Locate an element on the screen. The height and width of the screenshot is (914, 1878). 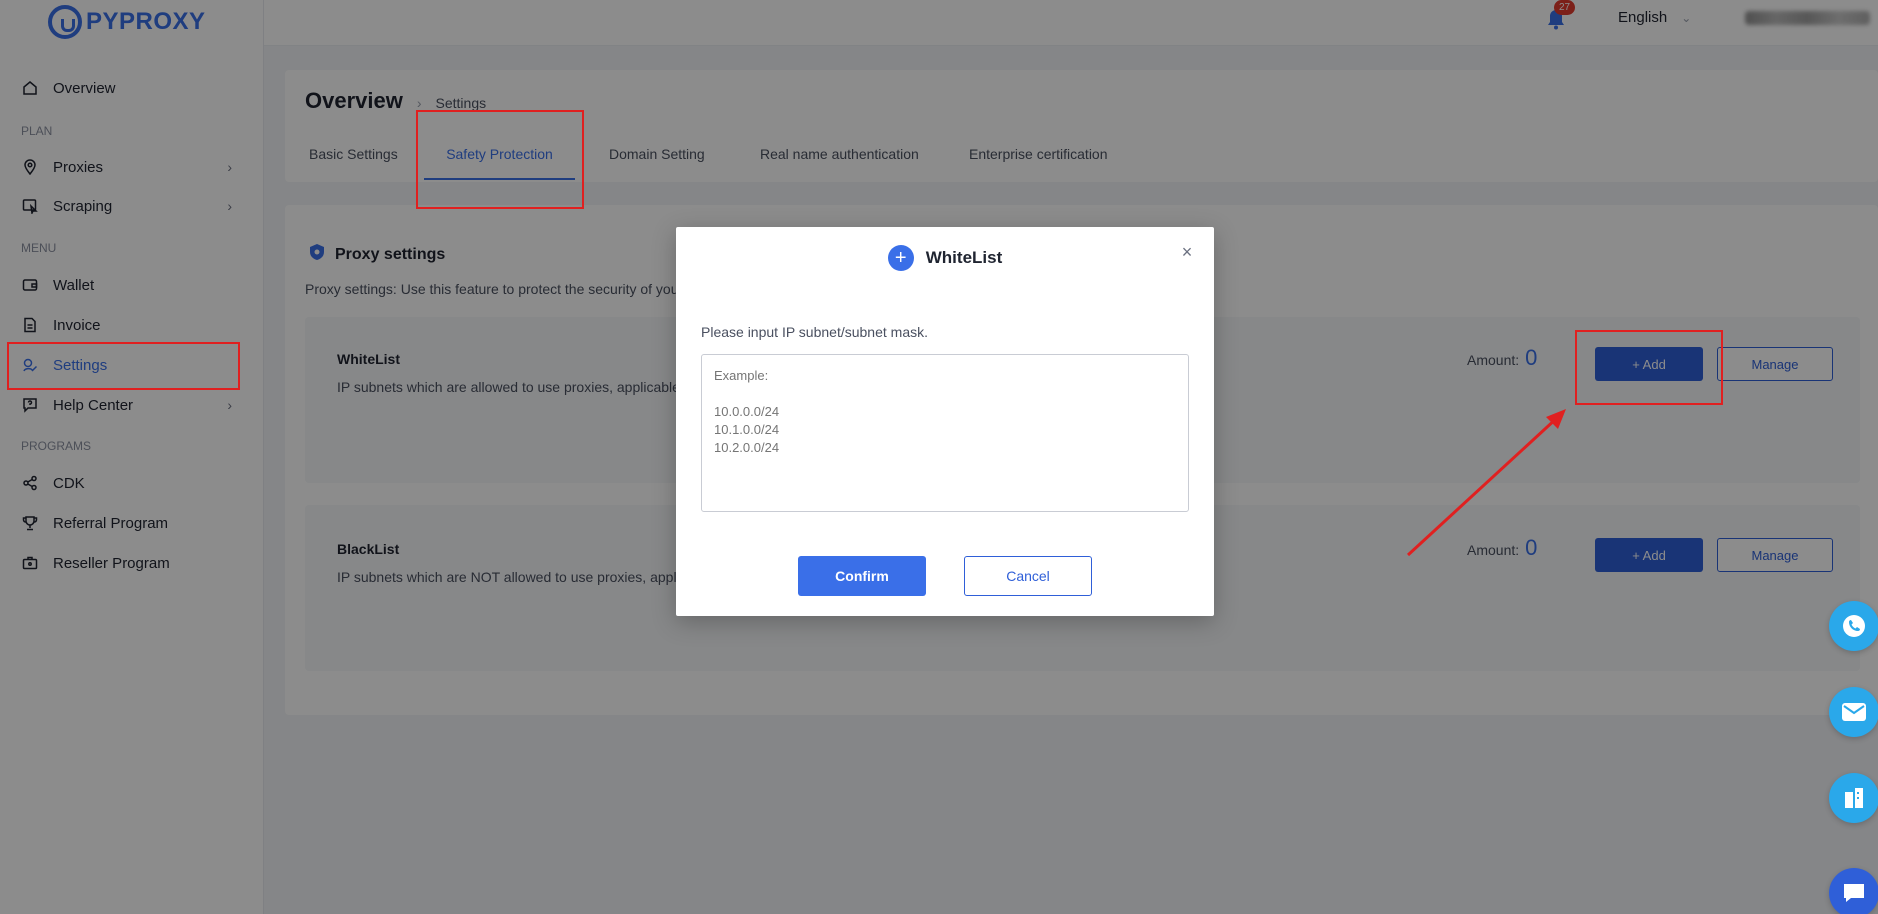
modal-header: + WhiteList is located at coordinates (945, 258).